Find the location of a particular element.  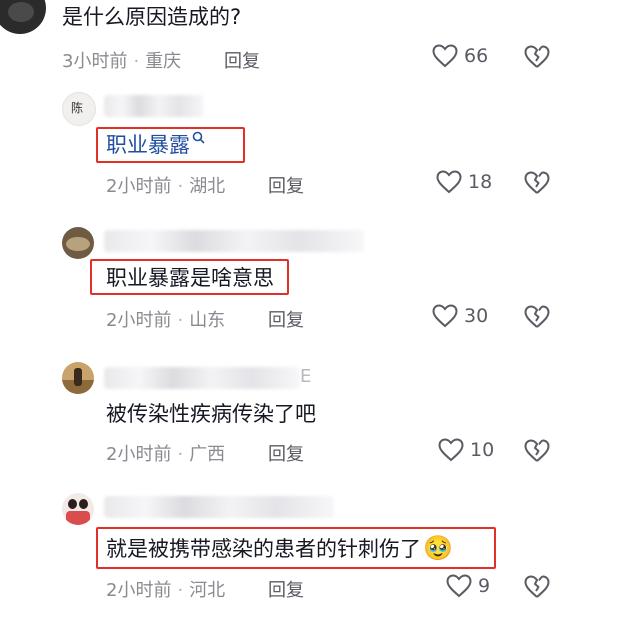

comment-body: 就是被携带感染的患者的针刺伤了 is located at coordinates (263, 549).